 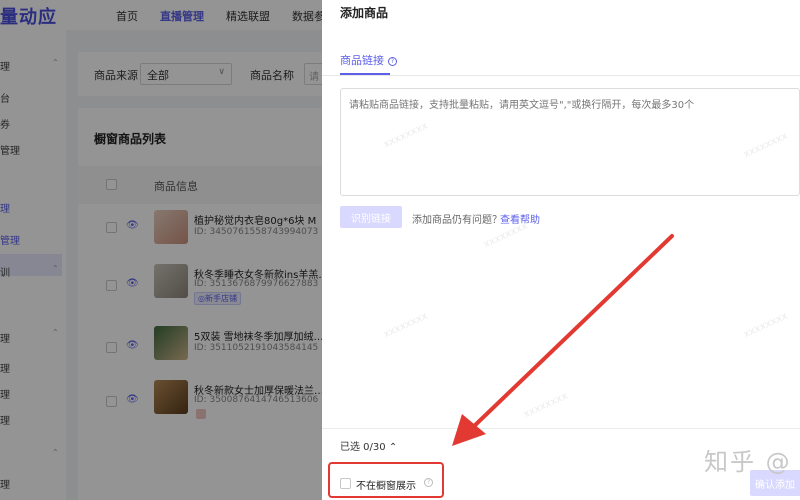 I want to click on help-prompt: 添加商品仍有问题？, so click(x=457, y=220).